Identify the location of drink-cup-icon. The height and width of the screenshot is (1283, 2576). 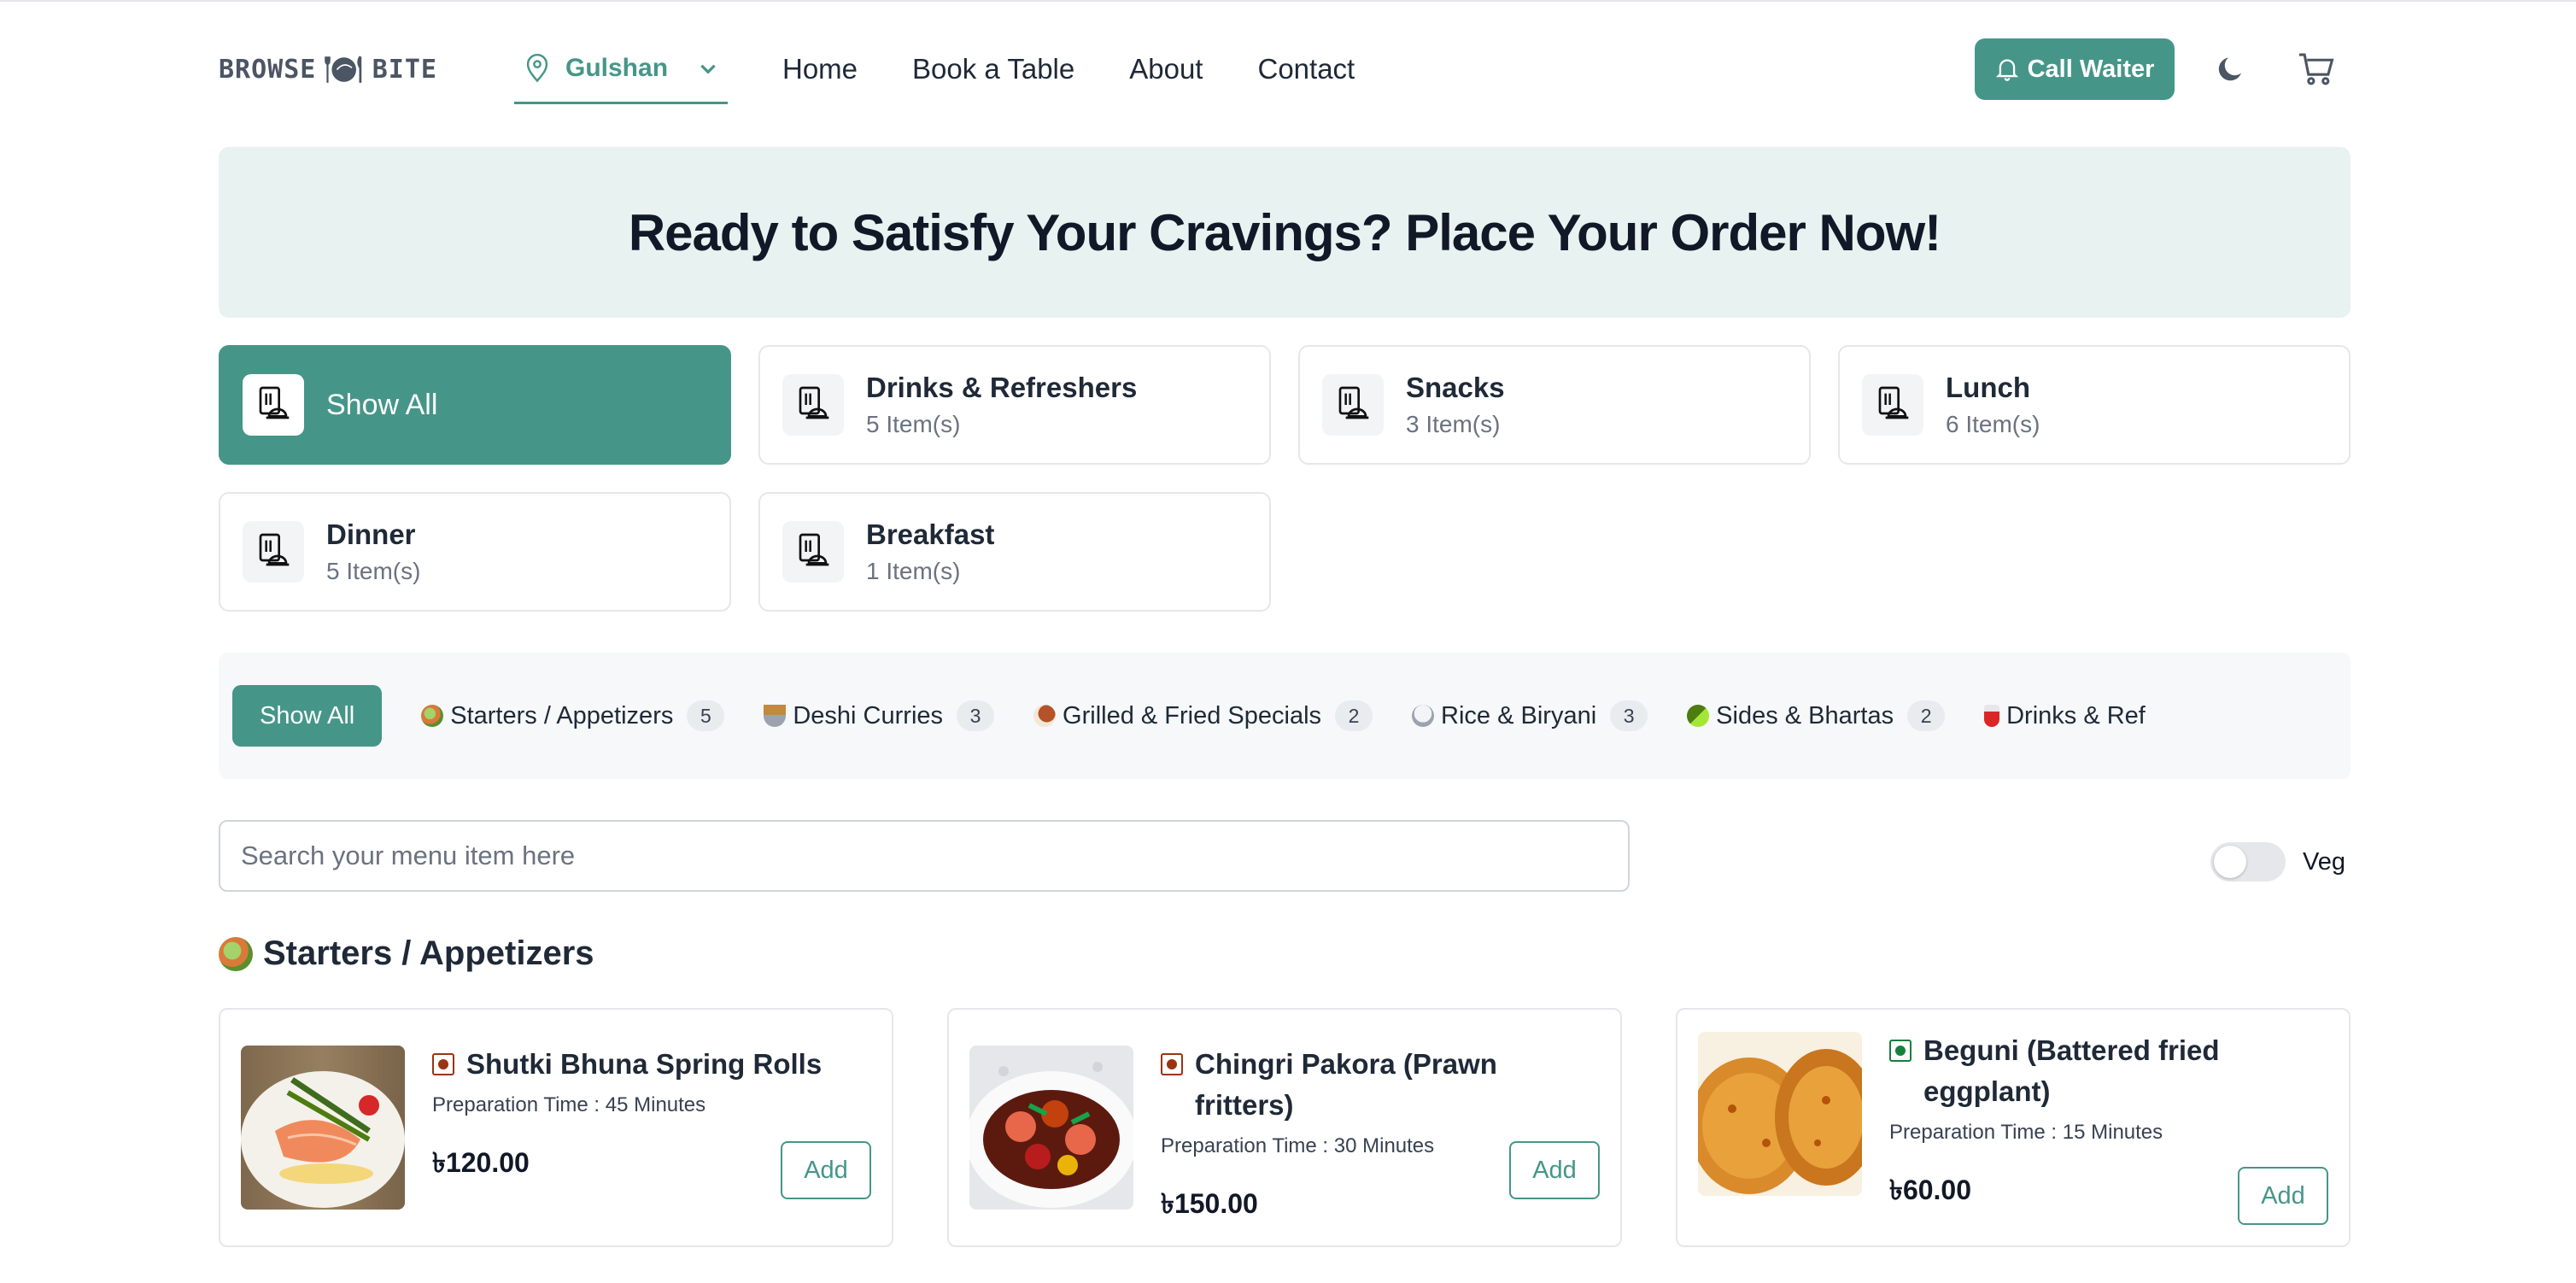
(1992, 716).